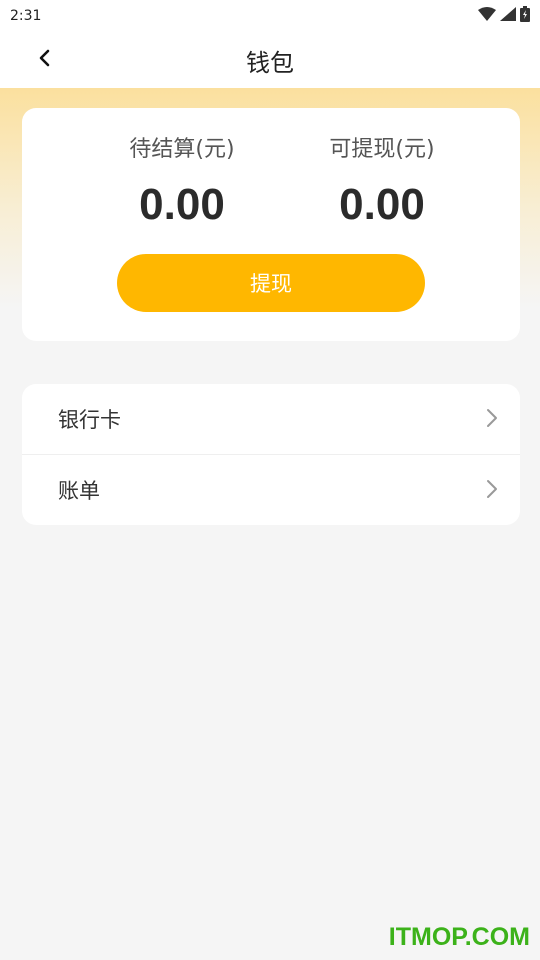 The width and height of the screenshot is (540, 960). Describe the element at coordinates (271, 489) in the screenshot. I see `menu-item-bill: 账单` at that location.